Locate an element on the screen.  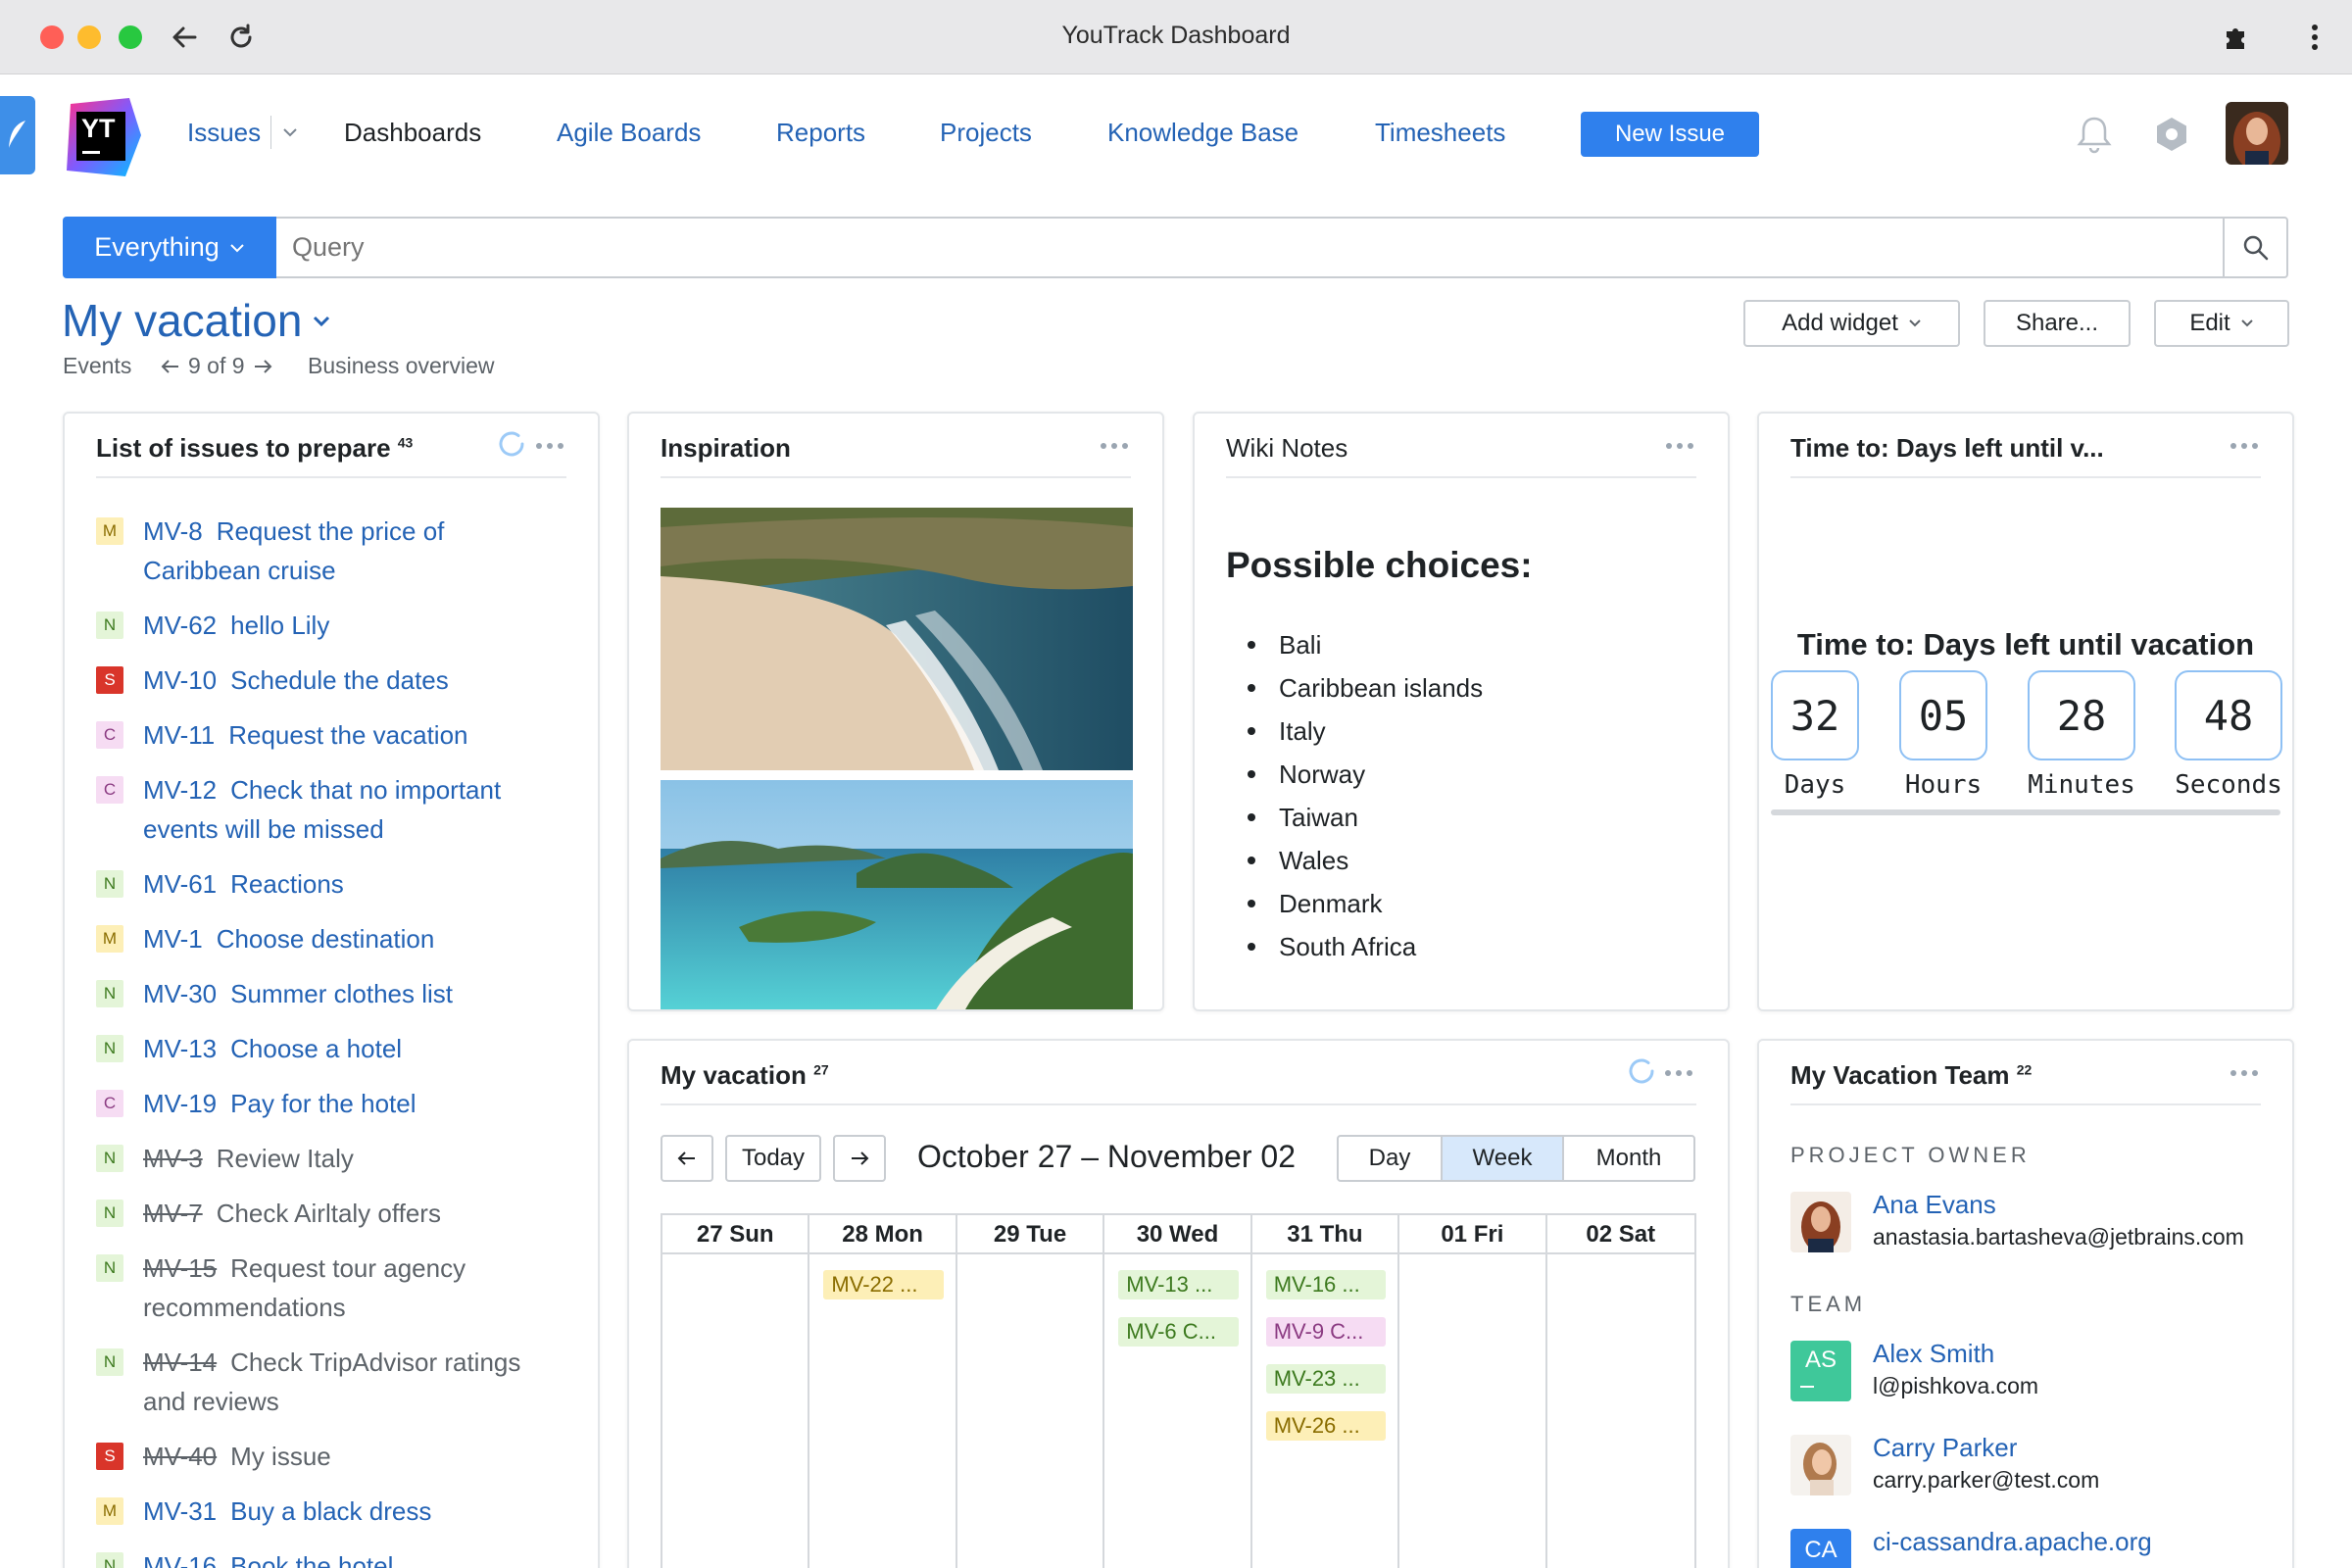
youtrack-logo: YT is located at coordinates (102, 137).